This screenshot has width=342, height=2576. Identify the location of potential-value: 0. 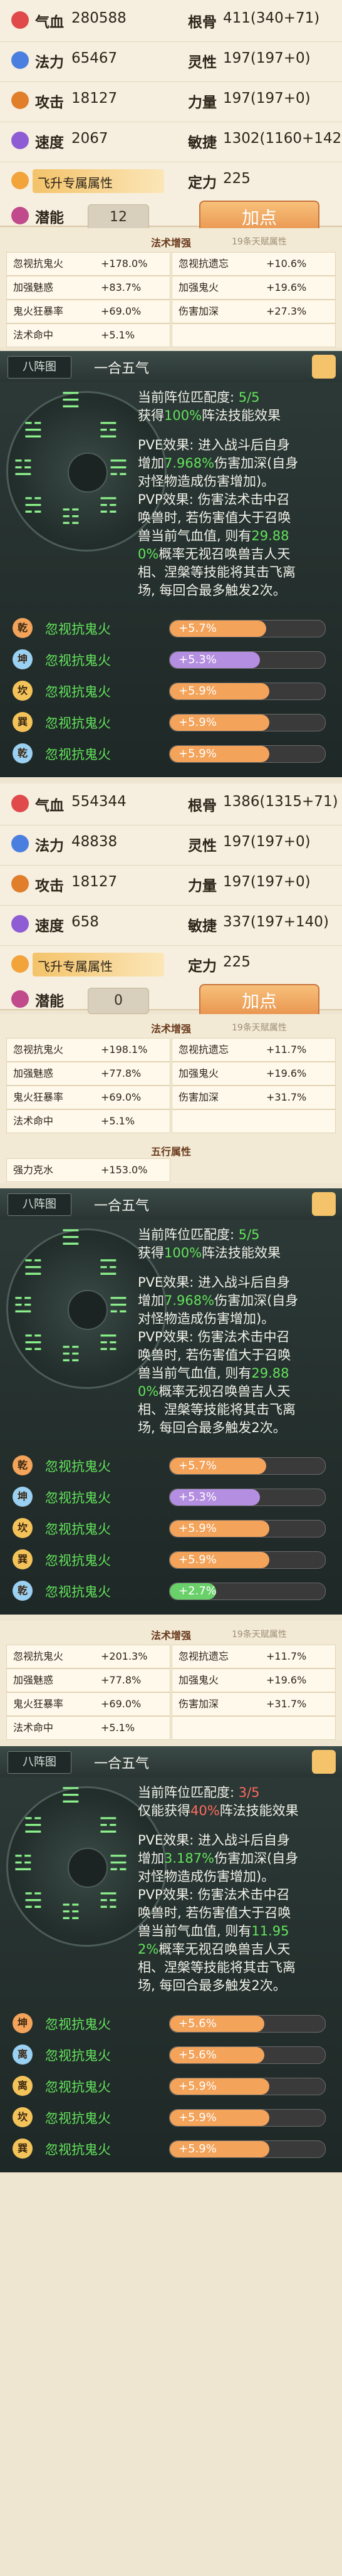
(119, 1001).